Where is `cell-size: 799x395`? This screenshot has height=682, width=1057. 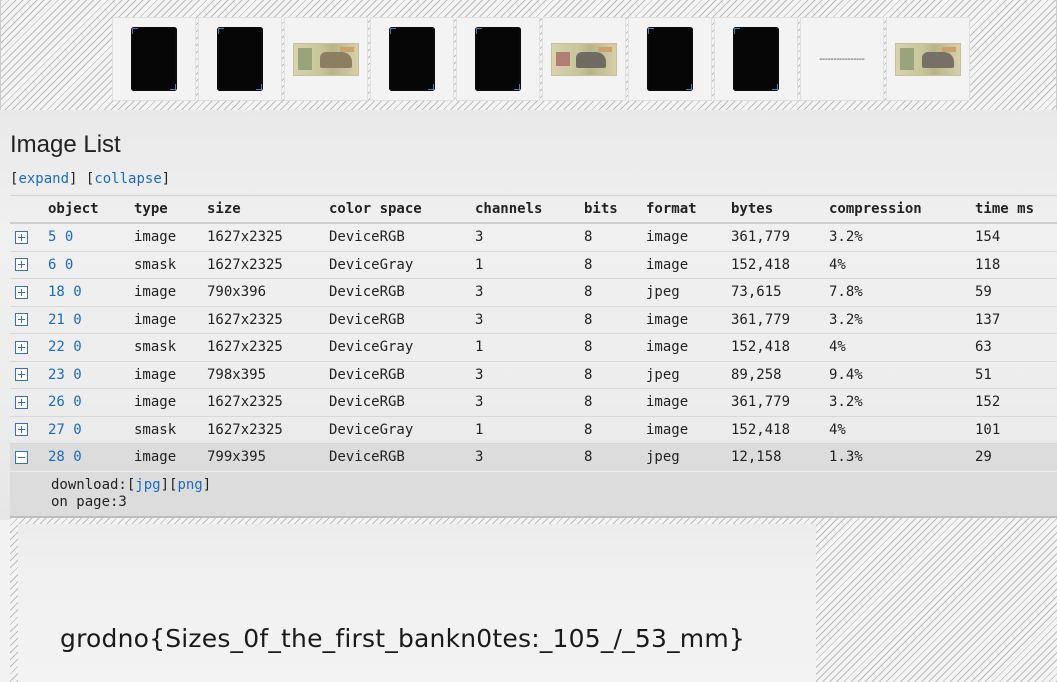 cell-size: 799x395 is located at coordinates (268, 457).